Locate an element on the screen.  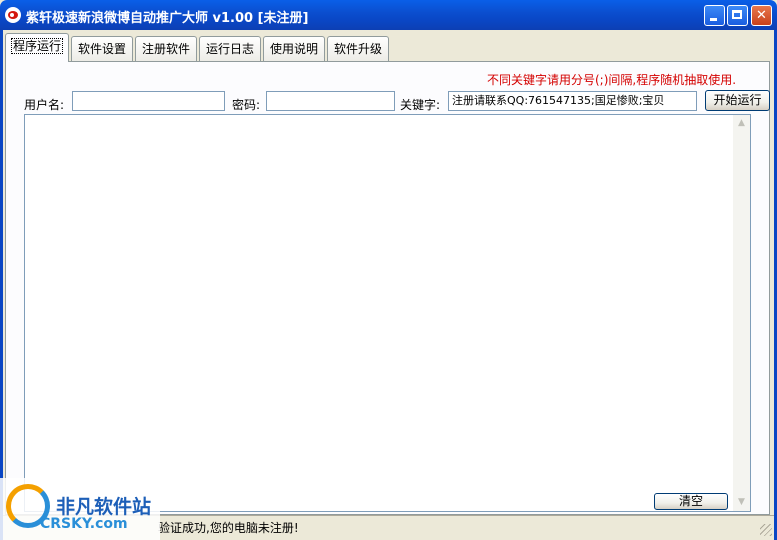
resize-grip-icon is located at coordinates (766, 530).